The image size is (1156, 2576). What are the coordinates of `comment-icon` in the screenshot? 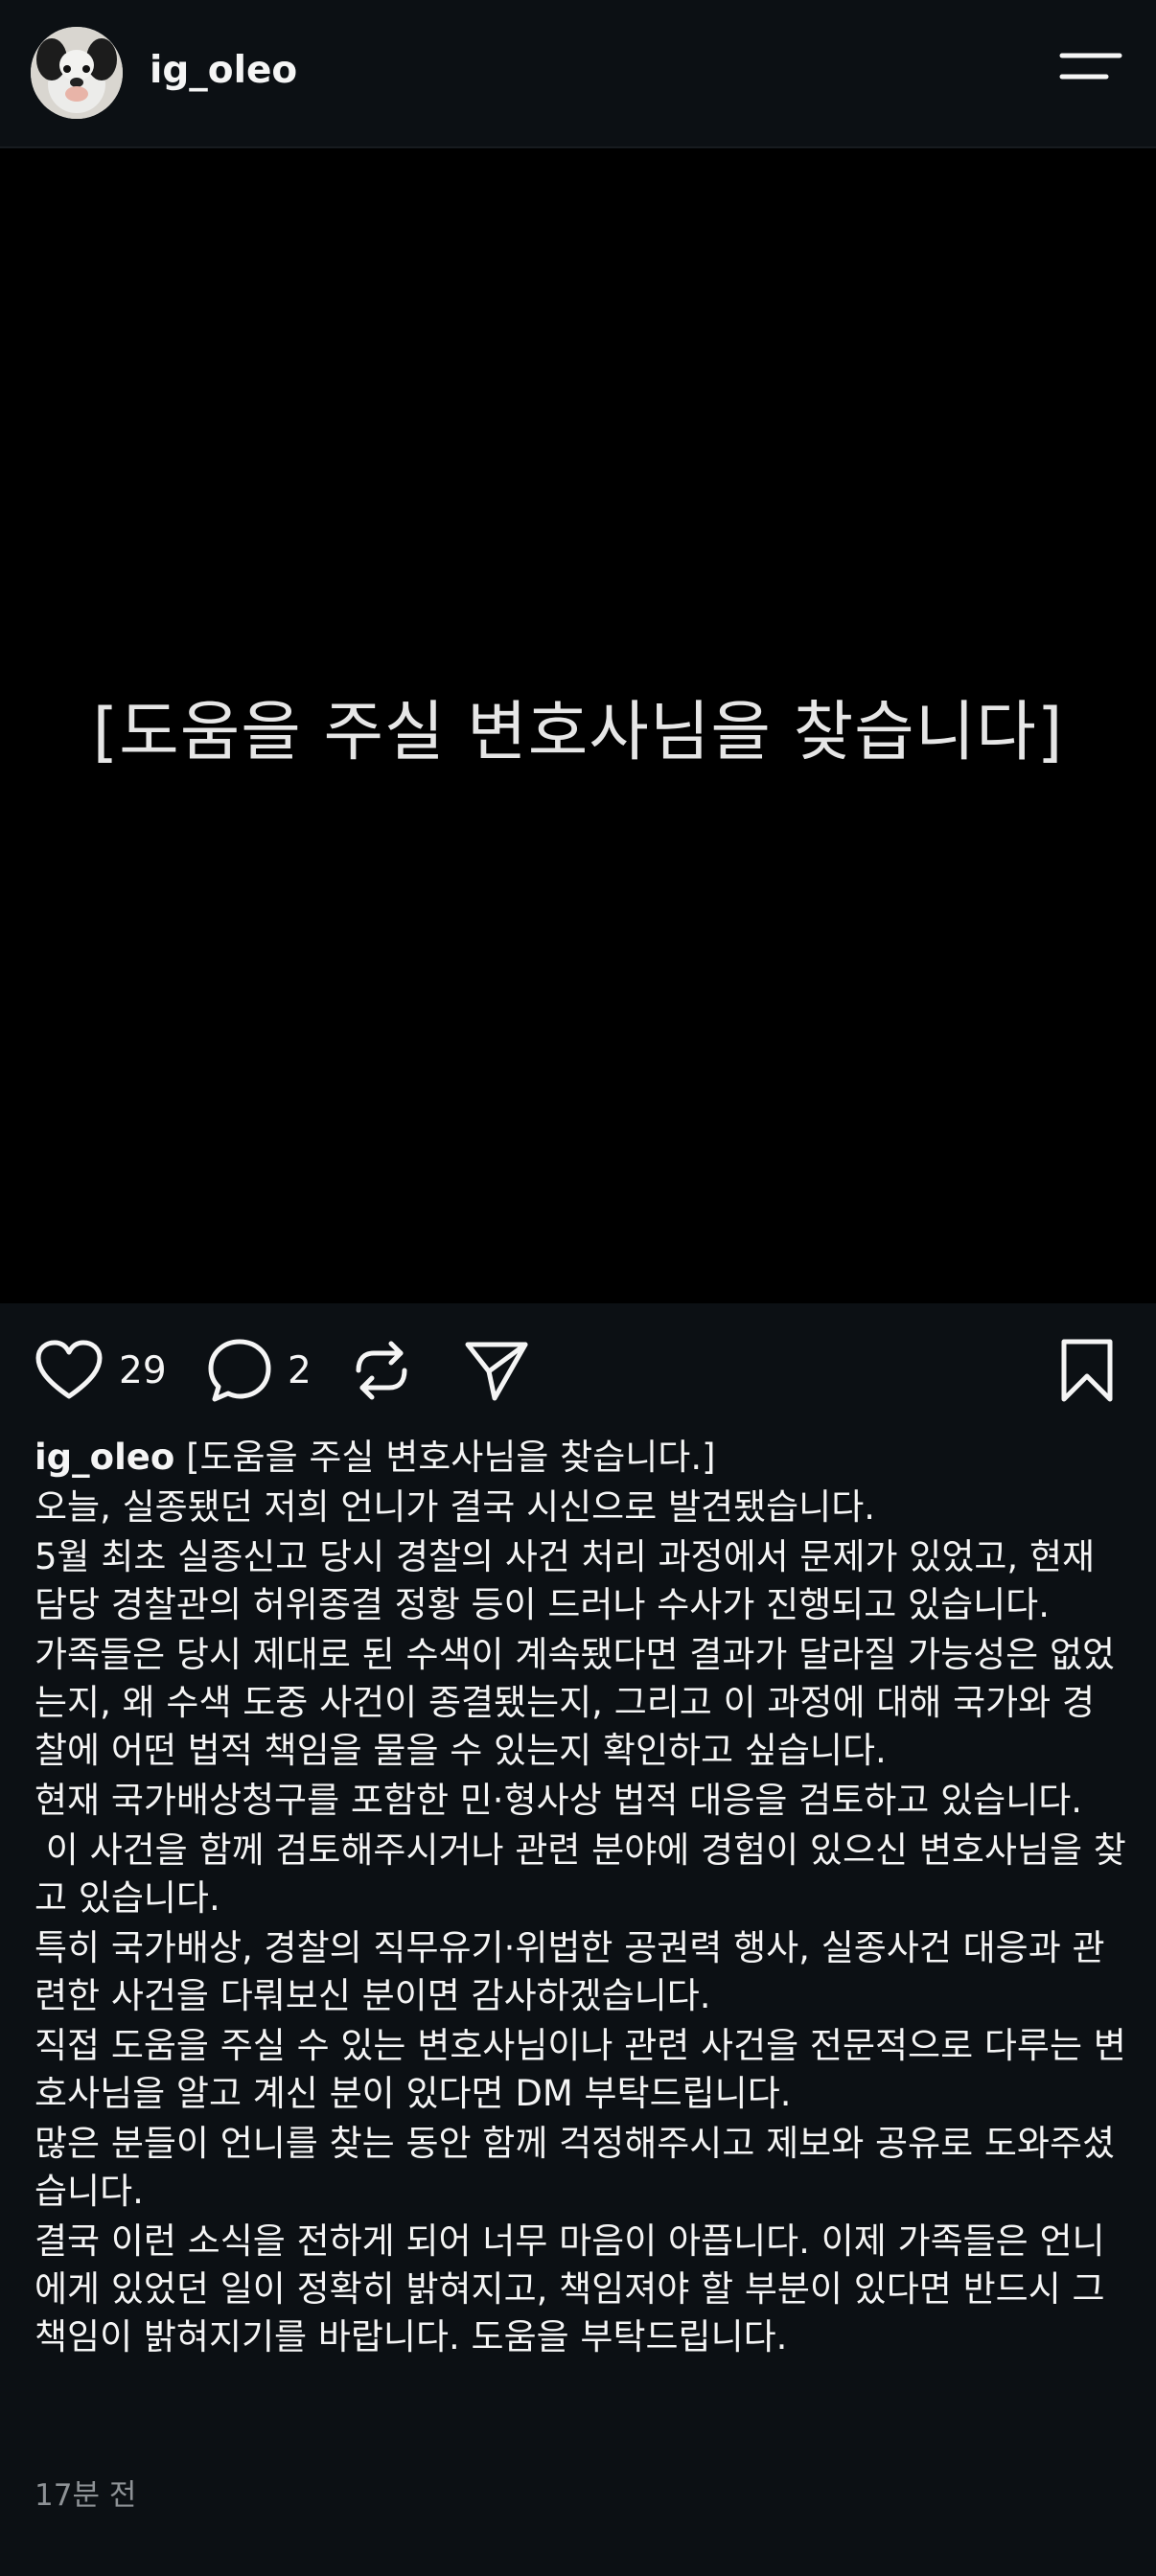 It's located at (239, 1370).